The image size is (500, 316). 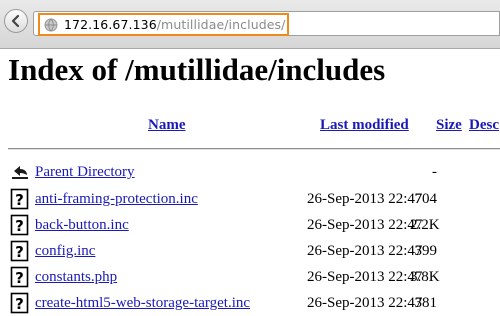 What do you see at coordinates (85, 172) in the screenshot?
I see `parent-directory-link: Parent Directory` at bounding box center [85, 172].